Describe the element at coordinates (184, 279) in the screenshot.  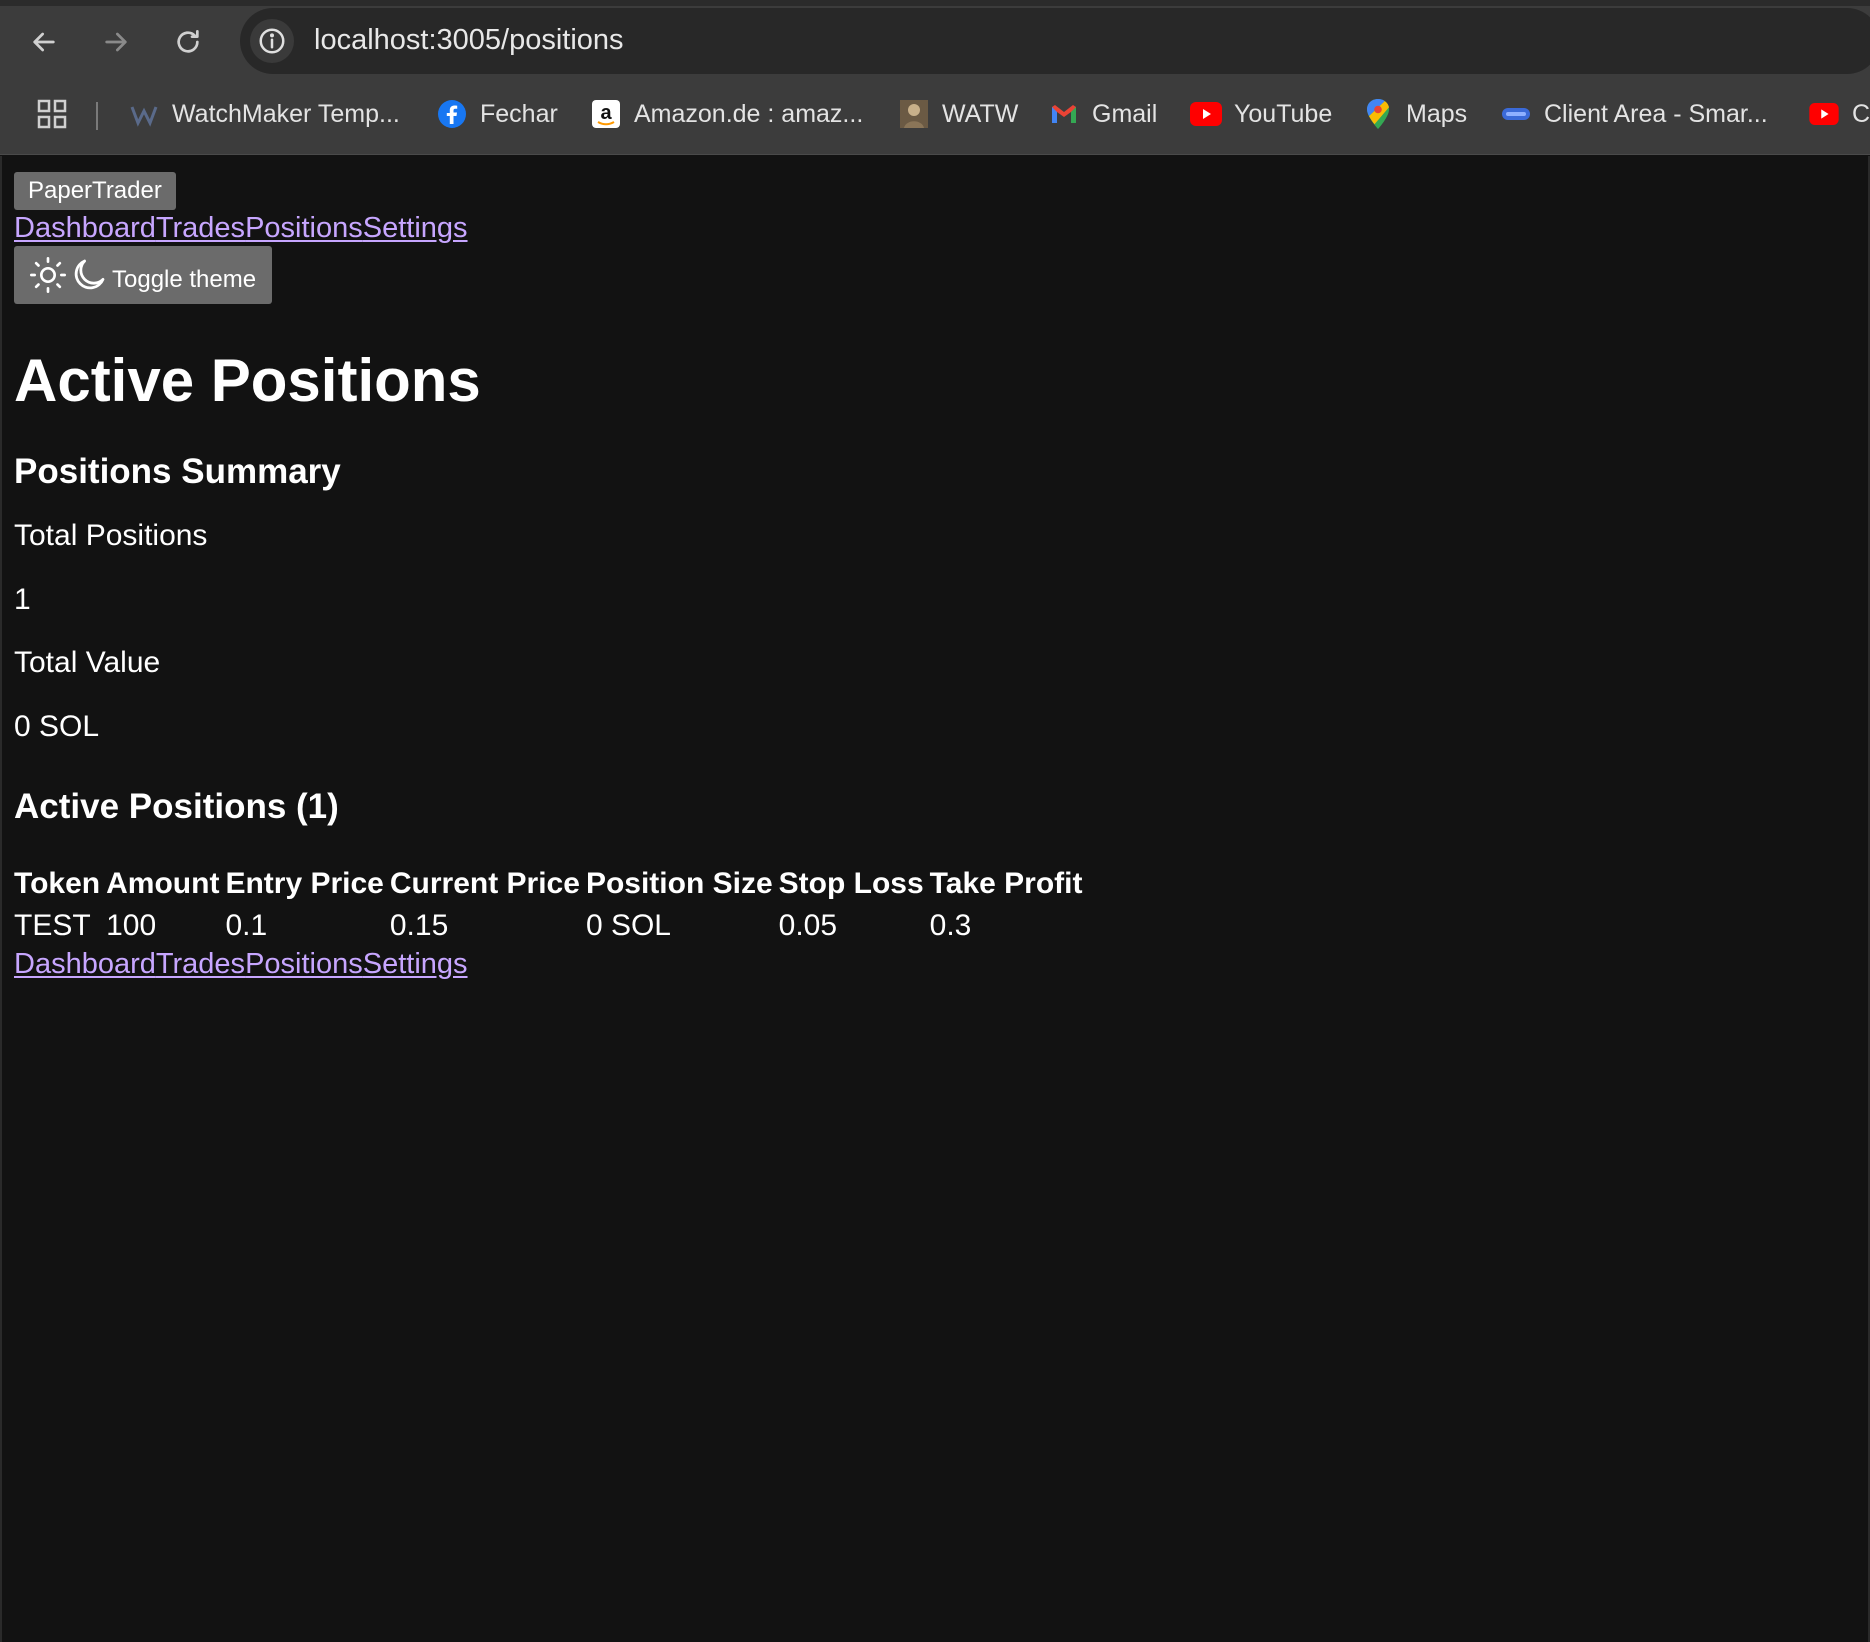
I see `toggle-theme-label: Toggle theme` at that location.